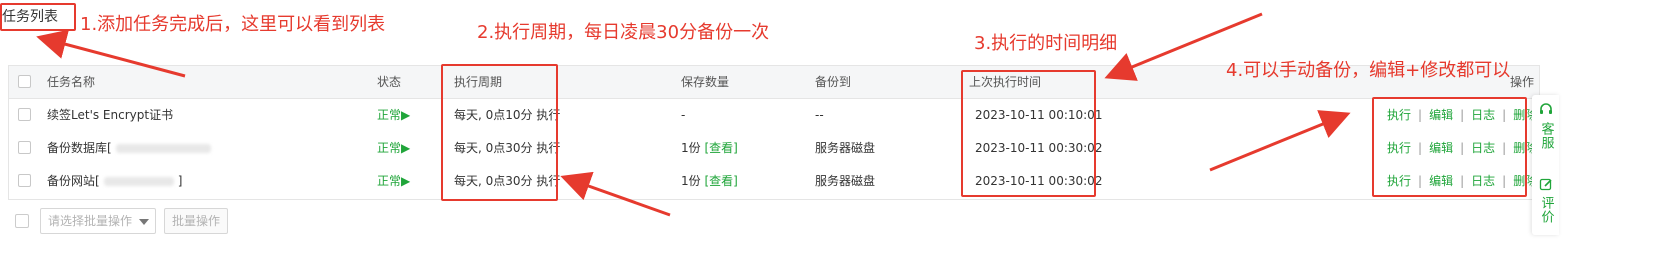  What do you see at coordinates (389, 82) in the screenshot?
I see `col-header-status: 状态` at bounding box center [389, 82].